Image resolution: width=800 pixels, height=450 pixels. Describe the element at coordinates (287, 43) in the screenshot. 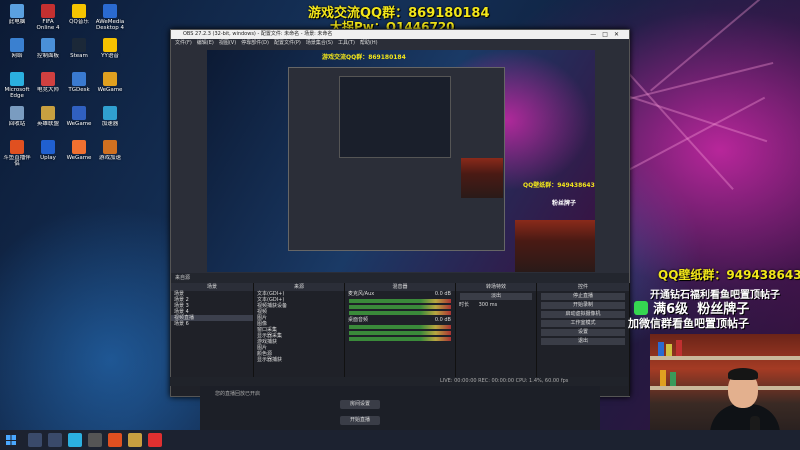

I see `menu-item: 配置文件(P)` at that location.